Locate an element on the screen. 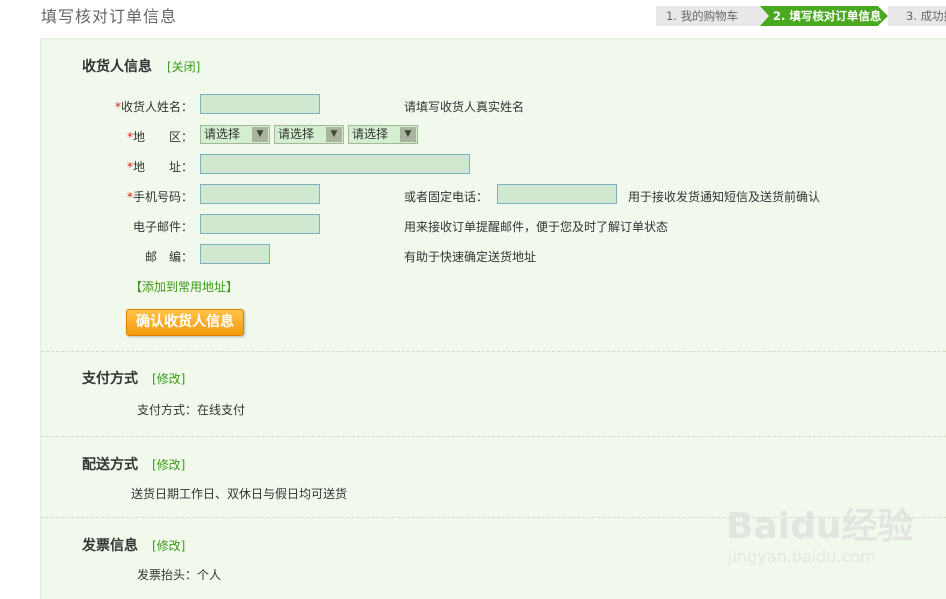  mobile-label: *手机号码： is located at coordinates (159, 197).